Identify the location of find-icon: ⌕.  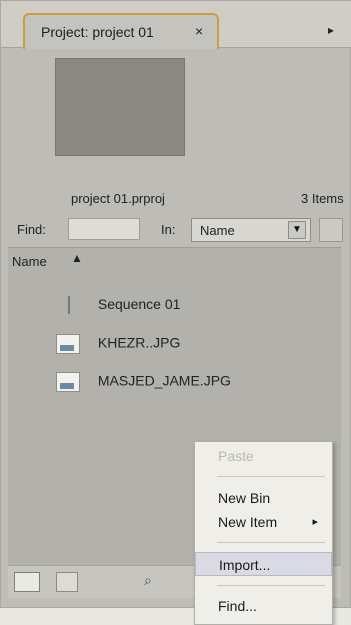
(148, 580).